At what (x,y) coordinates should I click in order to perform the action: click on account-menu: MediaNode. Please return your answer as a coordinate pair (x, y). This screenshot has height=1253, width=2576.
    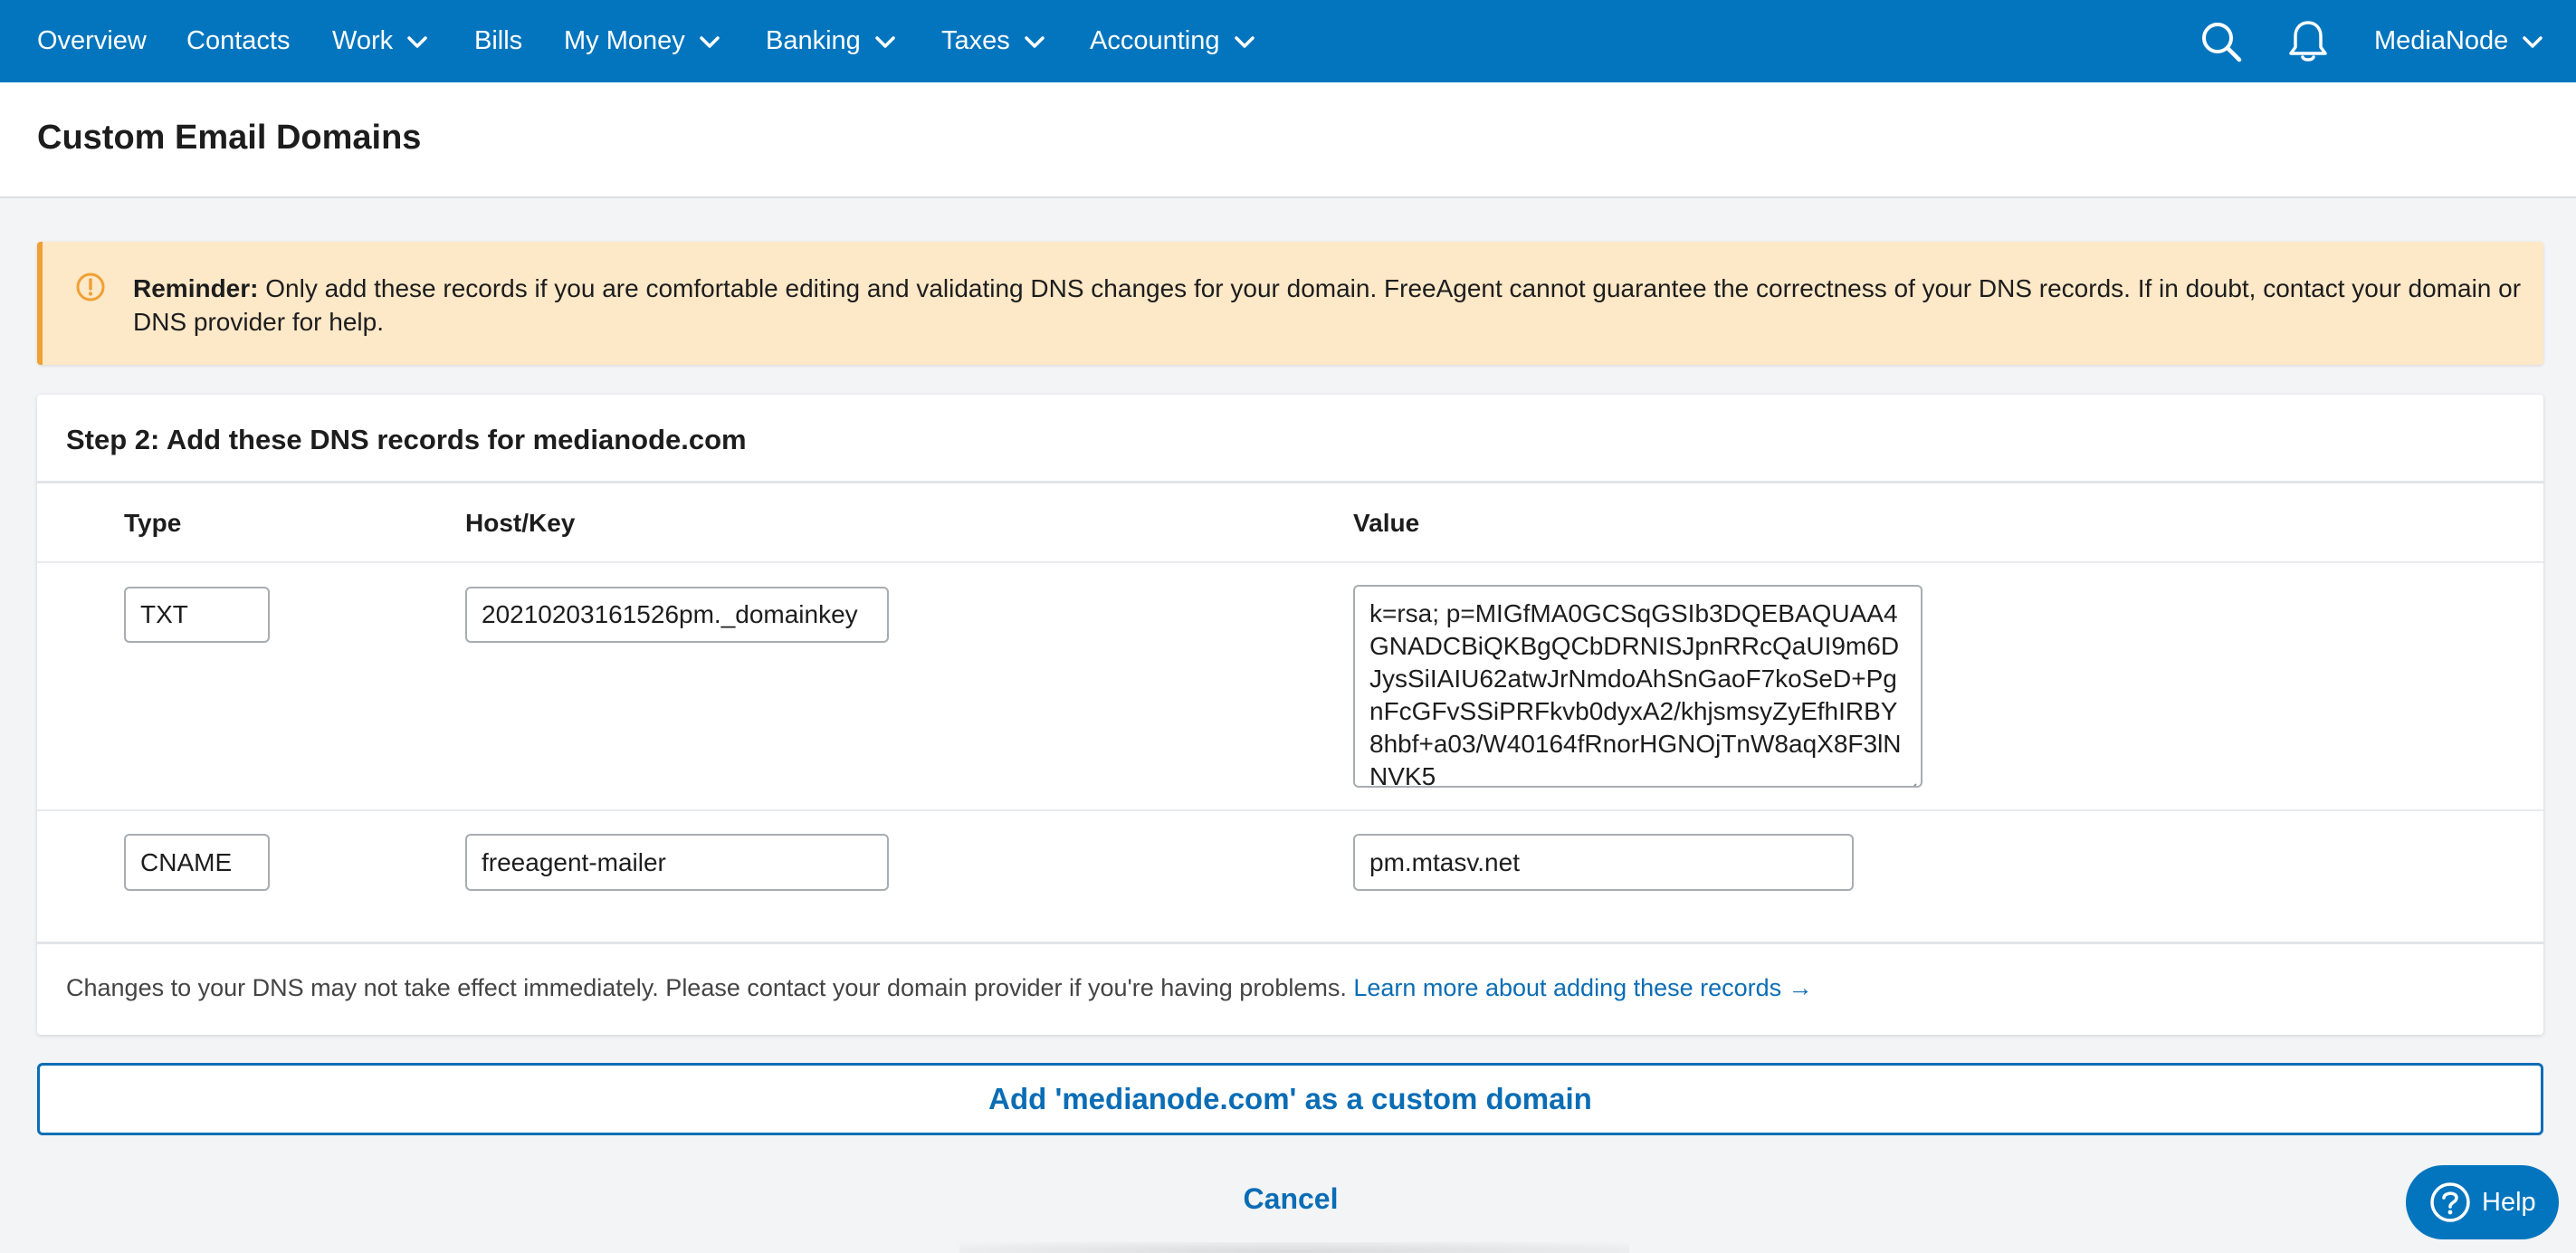
    Looking at the image, I should click on (2459, 41).